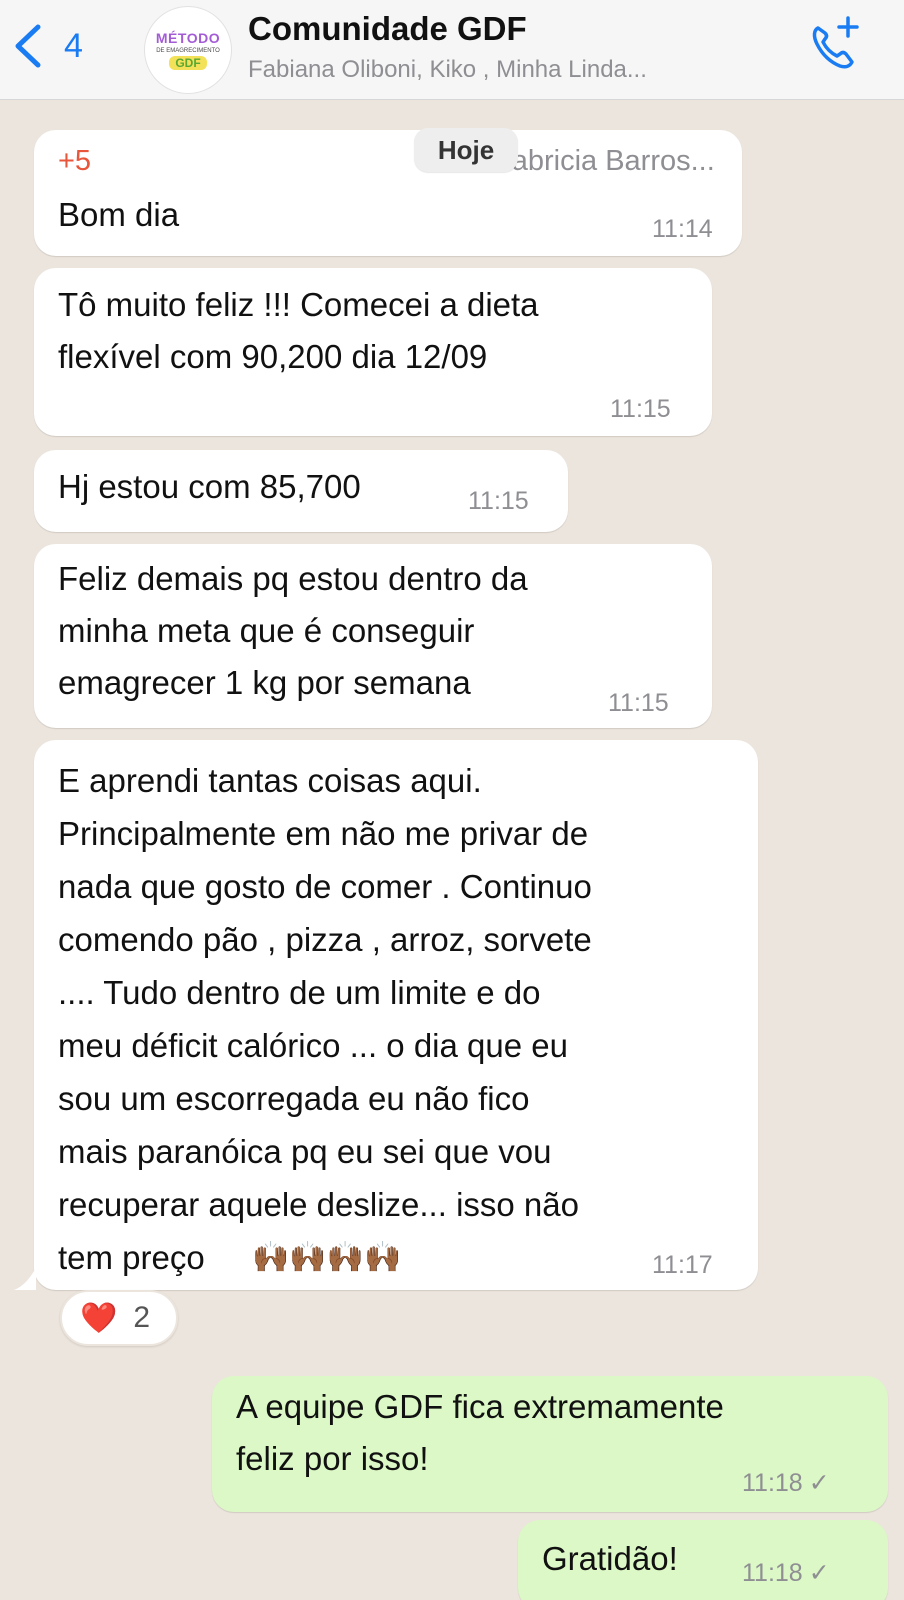  What do you see at coordinates (703, 1560) in the screenshot?
I see `outgoing-message-bubble: Gratidão! 11:18 ✓` at bounding box center [703, 1560].